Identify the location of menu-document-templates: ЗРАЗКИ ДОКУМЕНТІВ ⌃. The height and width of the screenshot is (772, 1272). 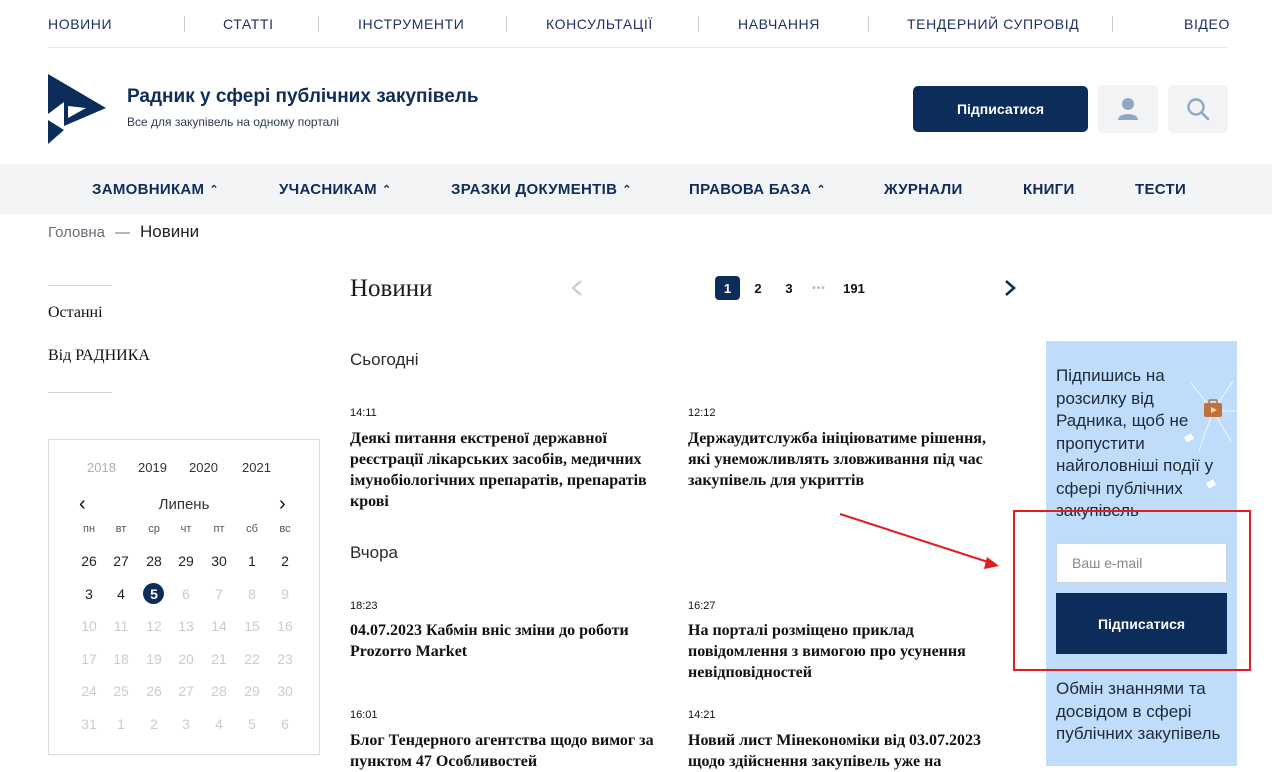
(541, 189).